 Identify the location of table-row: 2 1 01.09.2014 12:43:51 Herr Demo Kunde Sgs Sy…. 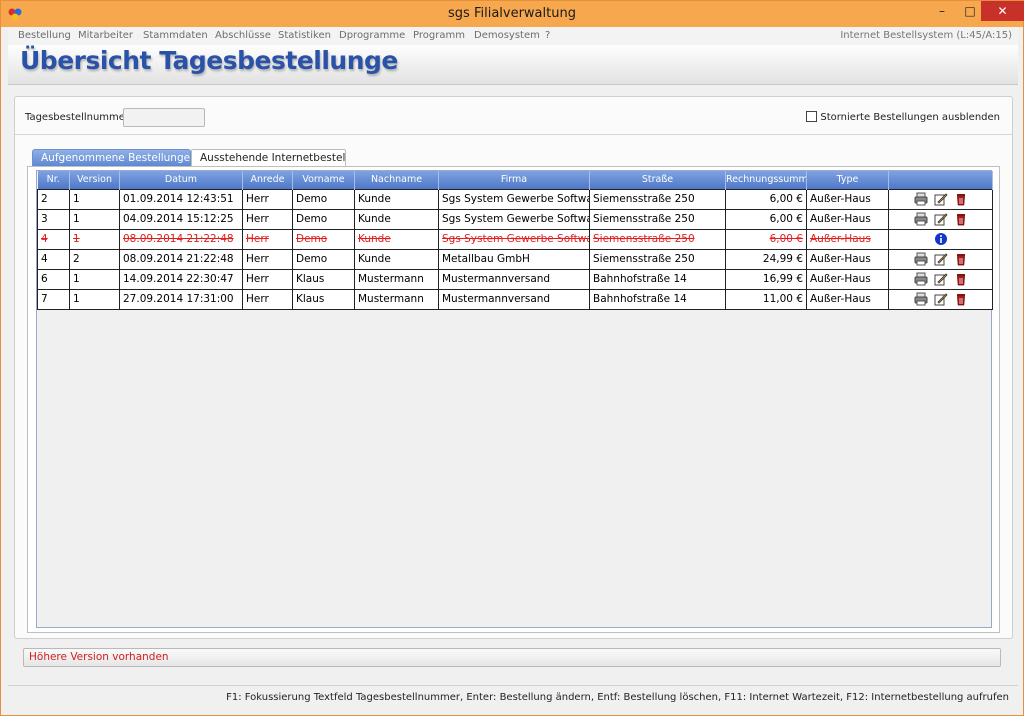
(515, 199).